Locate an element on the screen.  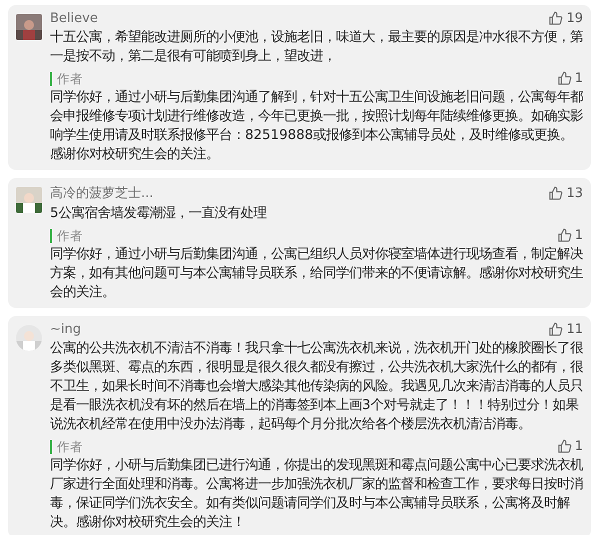
reply-text: 同学你好，小研与后勤集团已进行沟通，你提出的发现黑斑和霉点问题公寓中心已要求洗衣机厂家进行全面处理和消毒。公寓将进一步加强洗衣机厂家的监督和检查工作，要求每日按时消毒，保证同学们洗衣安全。如有类似问题请同学们及时与本公寓辅导员联系，公寓将及时解决。感谢你对校研究生会的关注！ is located at coordinates (316, 494).